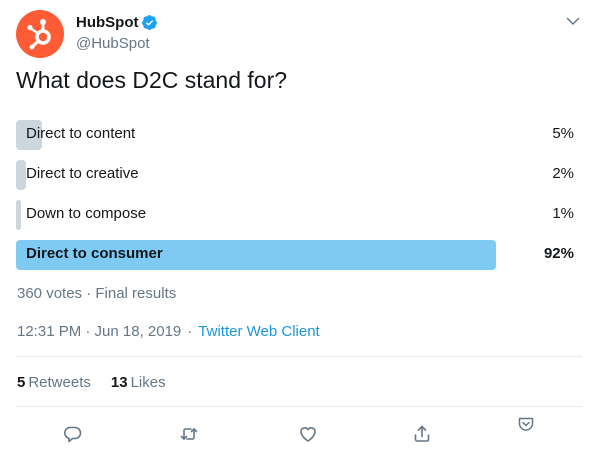 The height and width of the screenshot is (454, 598). What do you see at coordinates (97, 293) in the screenshot?
I see `poll-summary: 360 votes · Final results` at bounding box center [97, 293].